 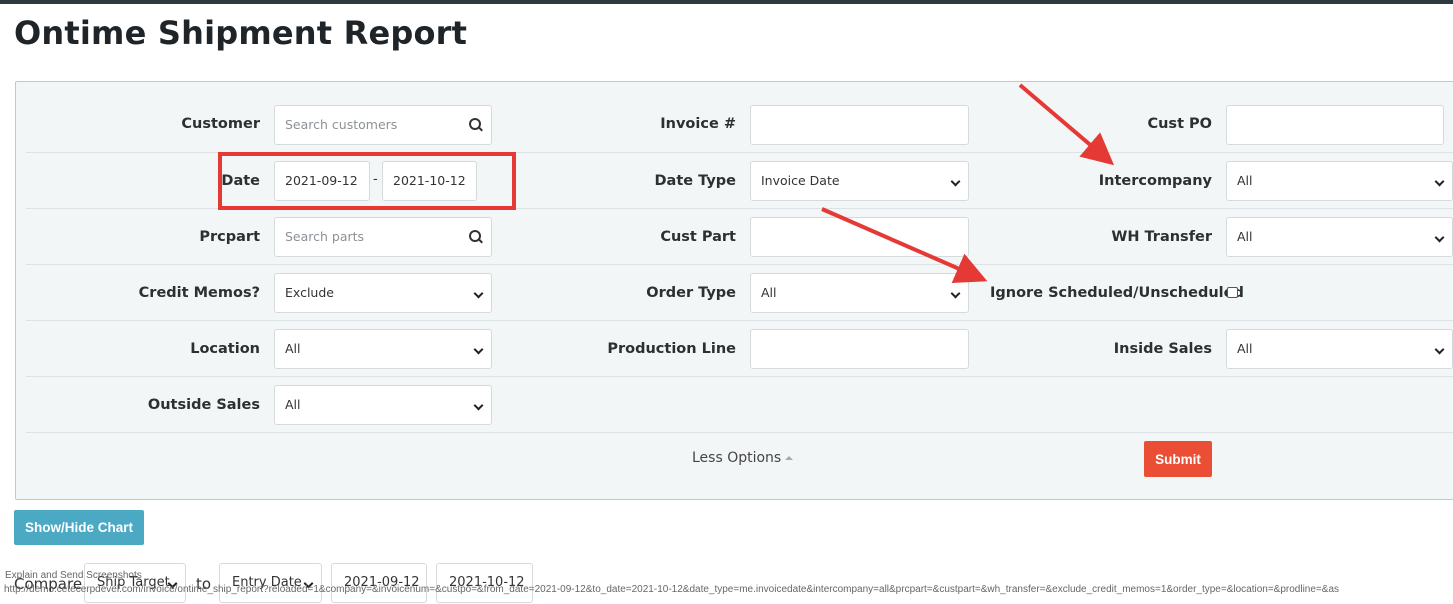 What do you see at coordinates (1339, 181) in the screenshot?
I see `intercompany-select: All` at bounding box center [1339, 181].